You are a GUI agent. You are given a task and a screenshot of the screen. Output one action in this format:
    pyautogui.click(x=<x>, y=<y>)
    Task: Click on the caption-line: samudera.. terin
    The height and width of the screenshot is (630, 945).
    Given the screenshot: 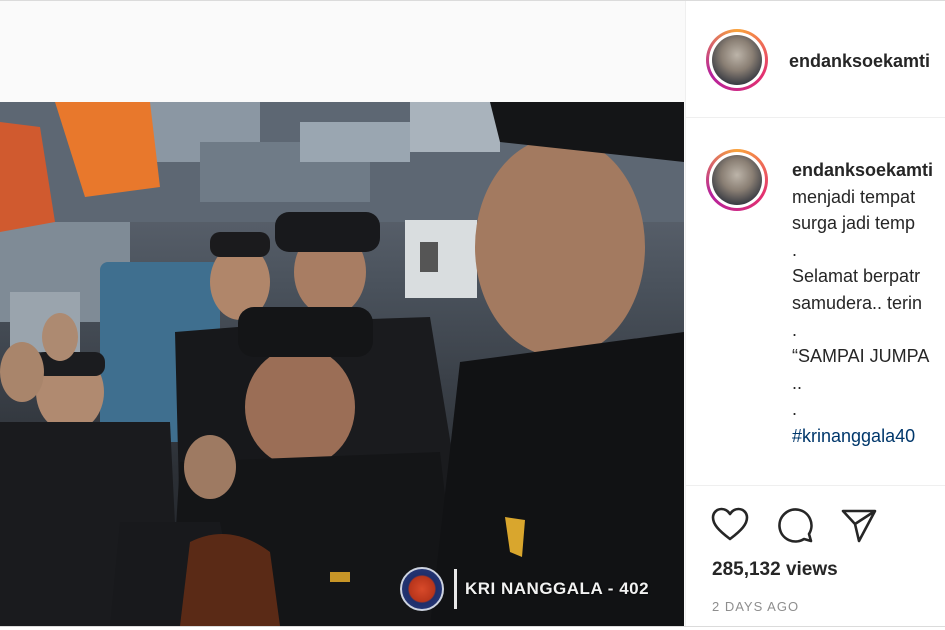 What is the action you would take?
    pyautogui.click(x=857, y=302)
    